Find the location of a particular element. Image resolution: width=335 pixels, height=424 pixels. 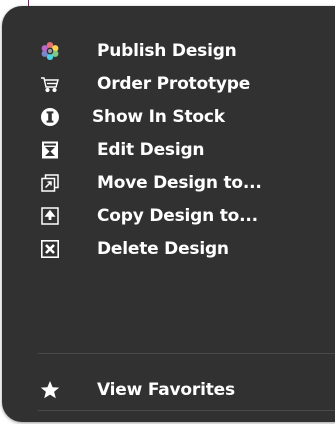

menu-item-edit-design: Edit Design is located at coordinates (168, 149).